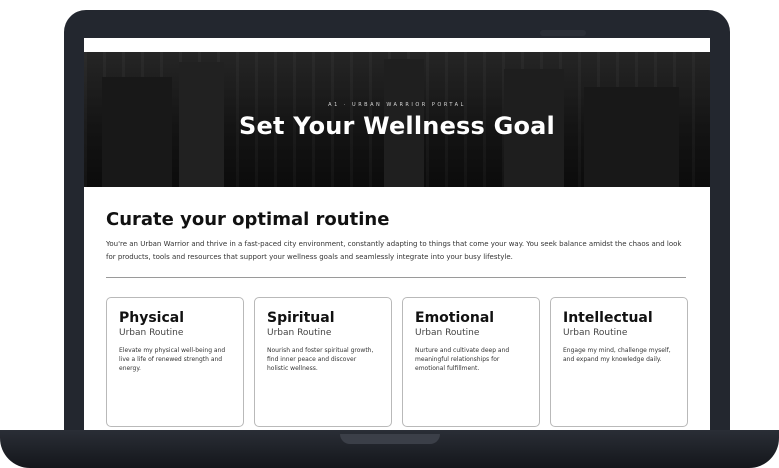 This screenshot has height=468, width=779. Describe the element at coordinates (397, 45) in the screenshot. I see `browser-top-strip` at that location.